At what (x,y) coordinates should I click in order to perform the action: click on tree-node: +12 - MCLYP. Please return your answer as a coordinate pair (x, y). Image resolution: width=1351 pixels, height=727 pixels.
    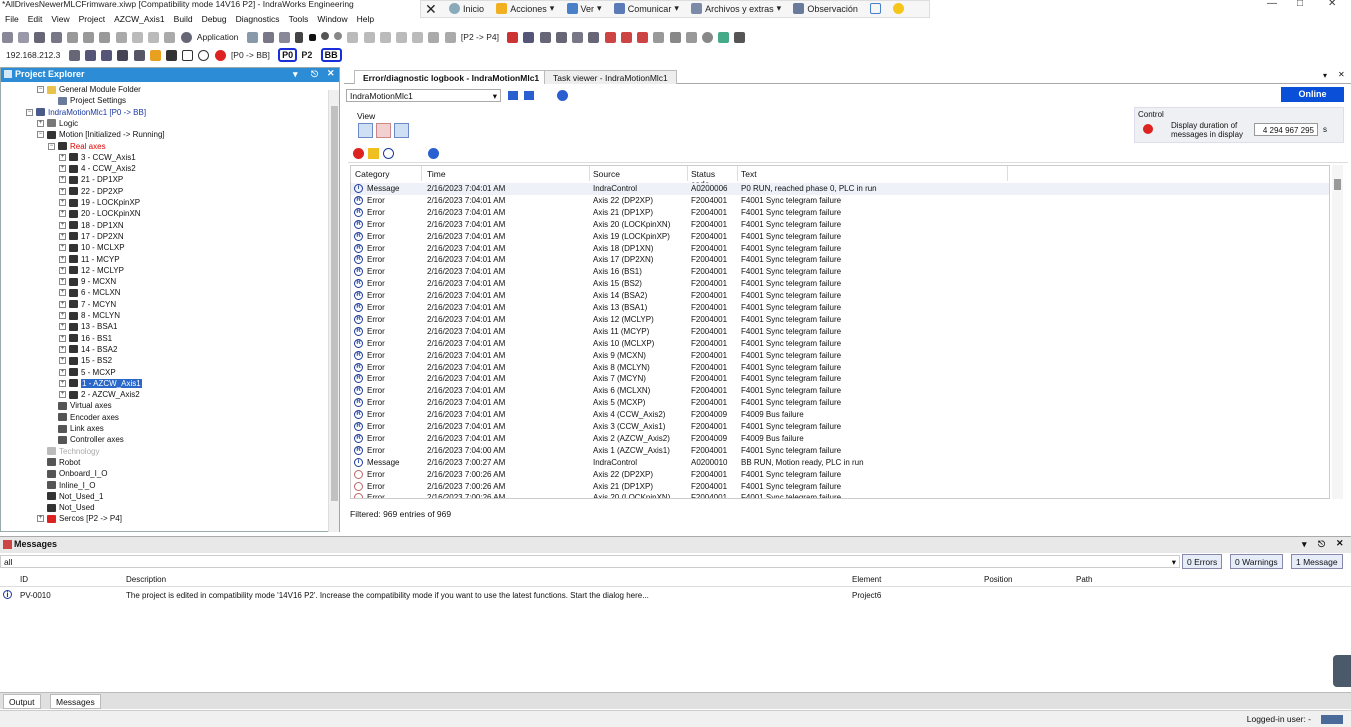
    Looking at the image, I should click on (91, 270).